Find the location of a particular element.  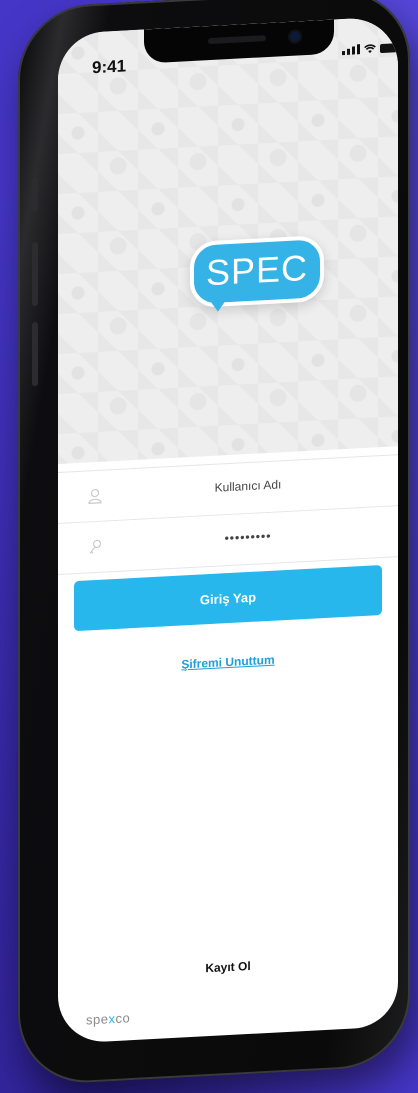

login-button: Giriş Yap is located at coordinates (228, 598).